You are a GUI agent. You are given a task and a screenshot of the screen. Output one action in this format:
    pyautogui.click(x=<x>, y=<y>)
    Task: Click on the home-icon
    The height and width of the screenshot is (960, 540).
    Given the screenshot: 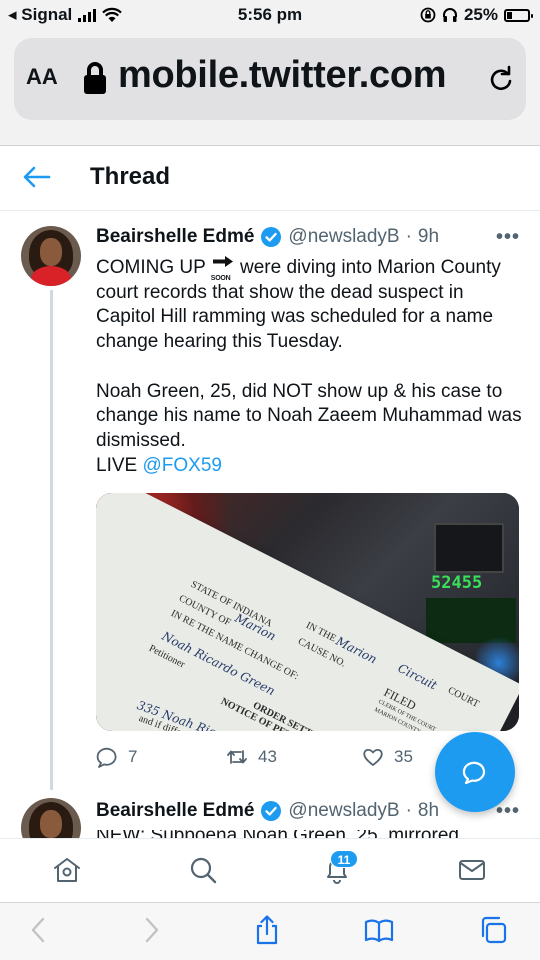 What is the action you would take?
    pyautogui.click(x=67, y=870)
    